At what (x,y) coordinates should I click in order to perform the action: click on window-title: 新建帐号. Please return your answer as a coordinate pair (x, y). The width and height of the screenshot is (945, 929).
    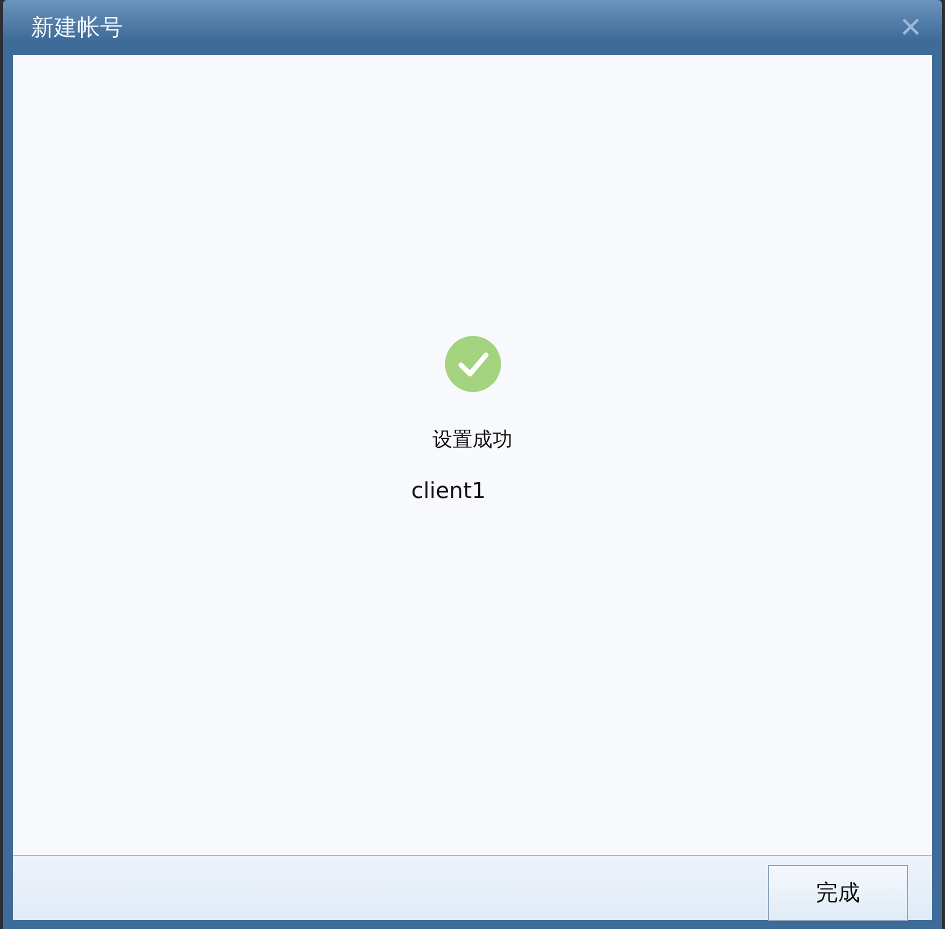
    Looking at the image, I should click on (77, 28).